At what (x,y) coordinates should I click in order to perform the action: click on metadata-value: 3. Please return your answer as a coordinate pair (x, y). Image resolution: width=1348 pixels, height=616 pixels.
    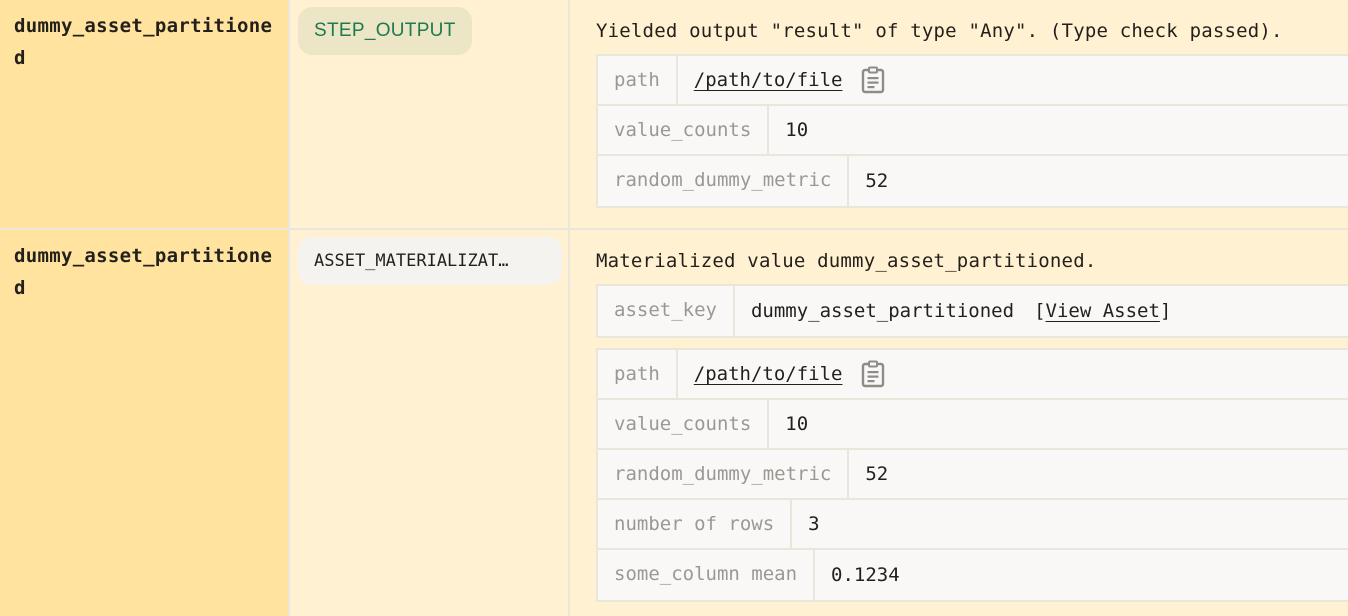
    Looking at the image, I should click on (814, 524).